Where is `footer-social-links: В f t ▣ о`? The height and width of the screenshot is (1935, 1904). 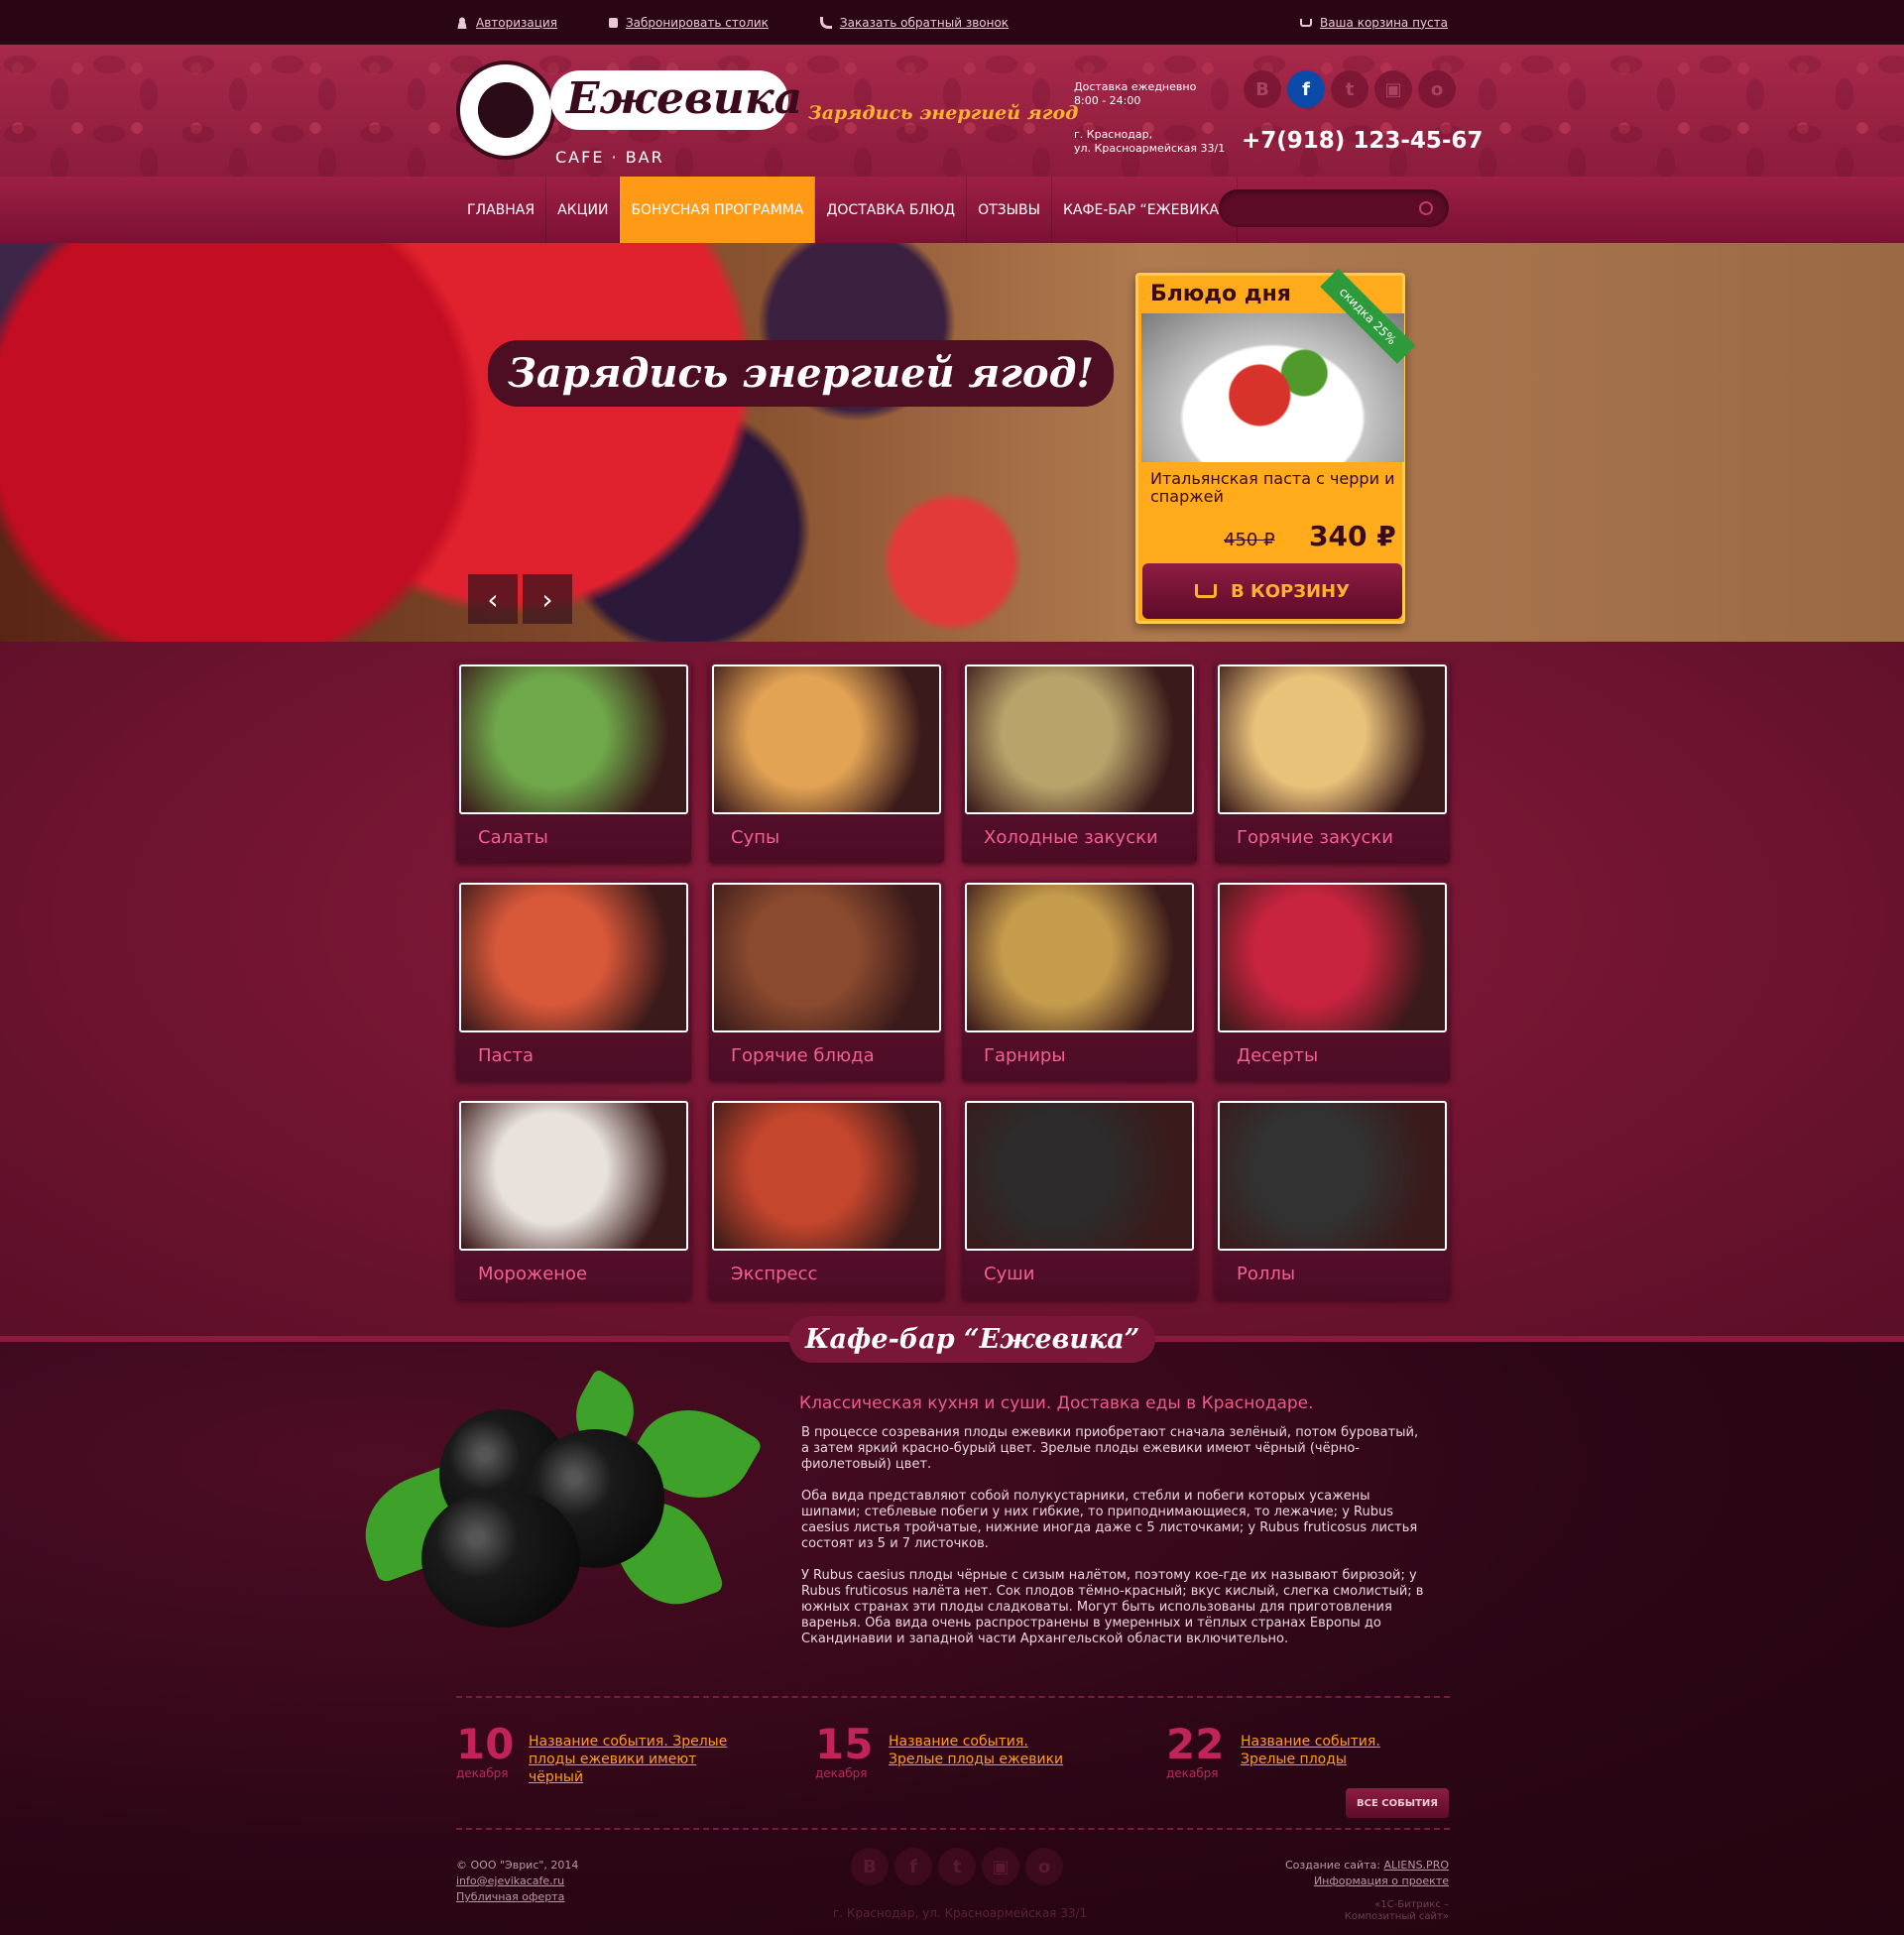
footer-social-links: В f t ▣ о is located at coordinates (957, 1867).